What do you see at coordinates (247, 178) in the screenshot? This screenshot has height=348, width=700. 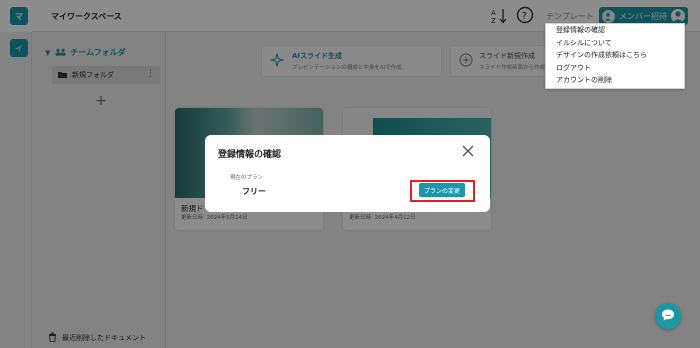 I see `current-plan-label: 現在のプラン` at bounding box center [247, 178].